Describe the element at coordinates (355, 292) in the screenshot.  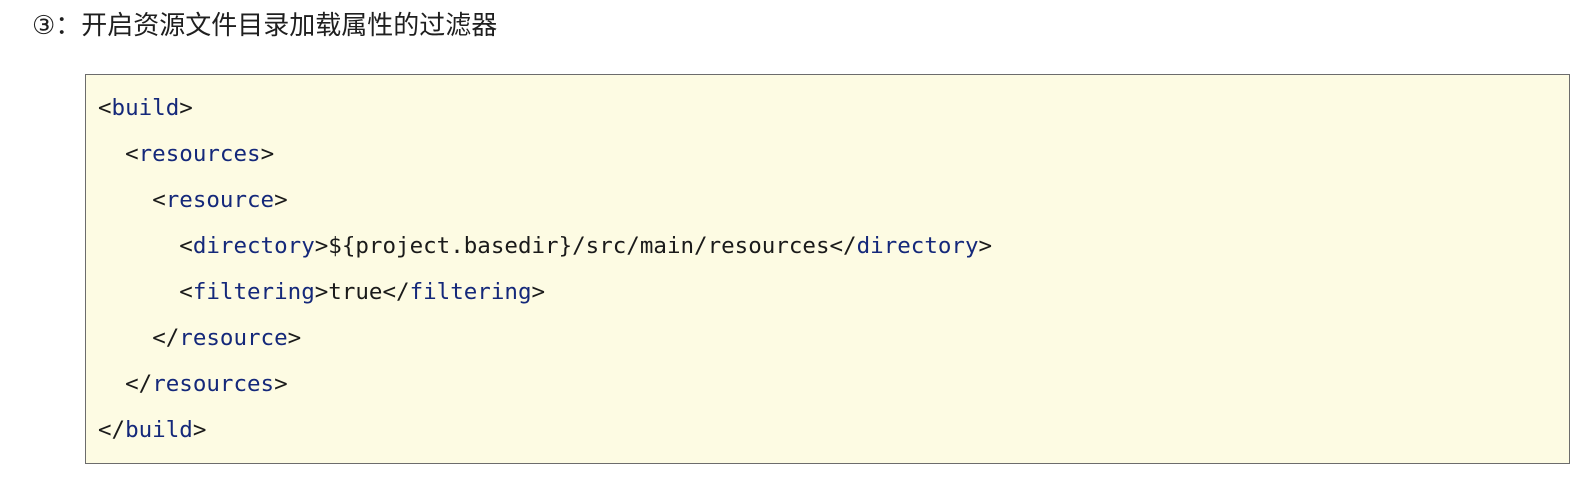
I see `code-text-value: true` at that location.